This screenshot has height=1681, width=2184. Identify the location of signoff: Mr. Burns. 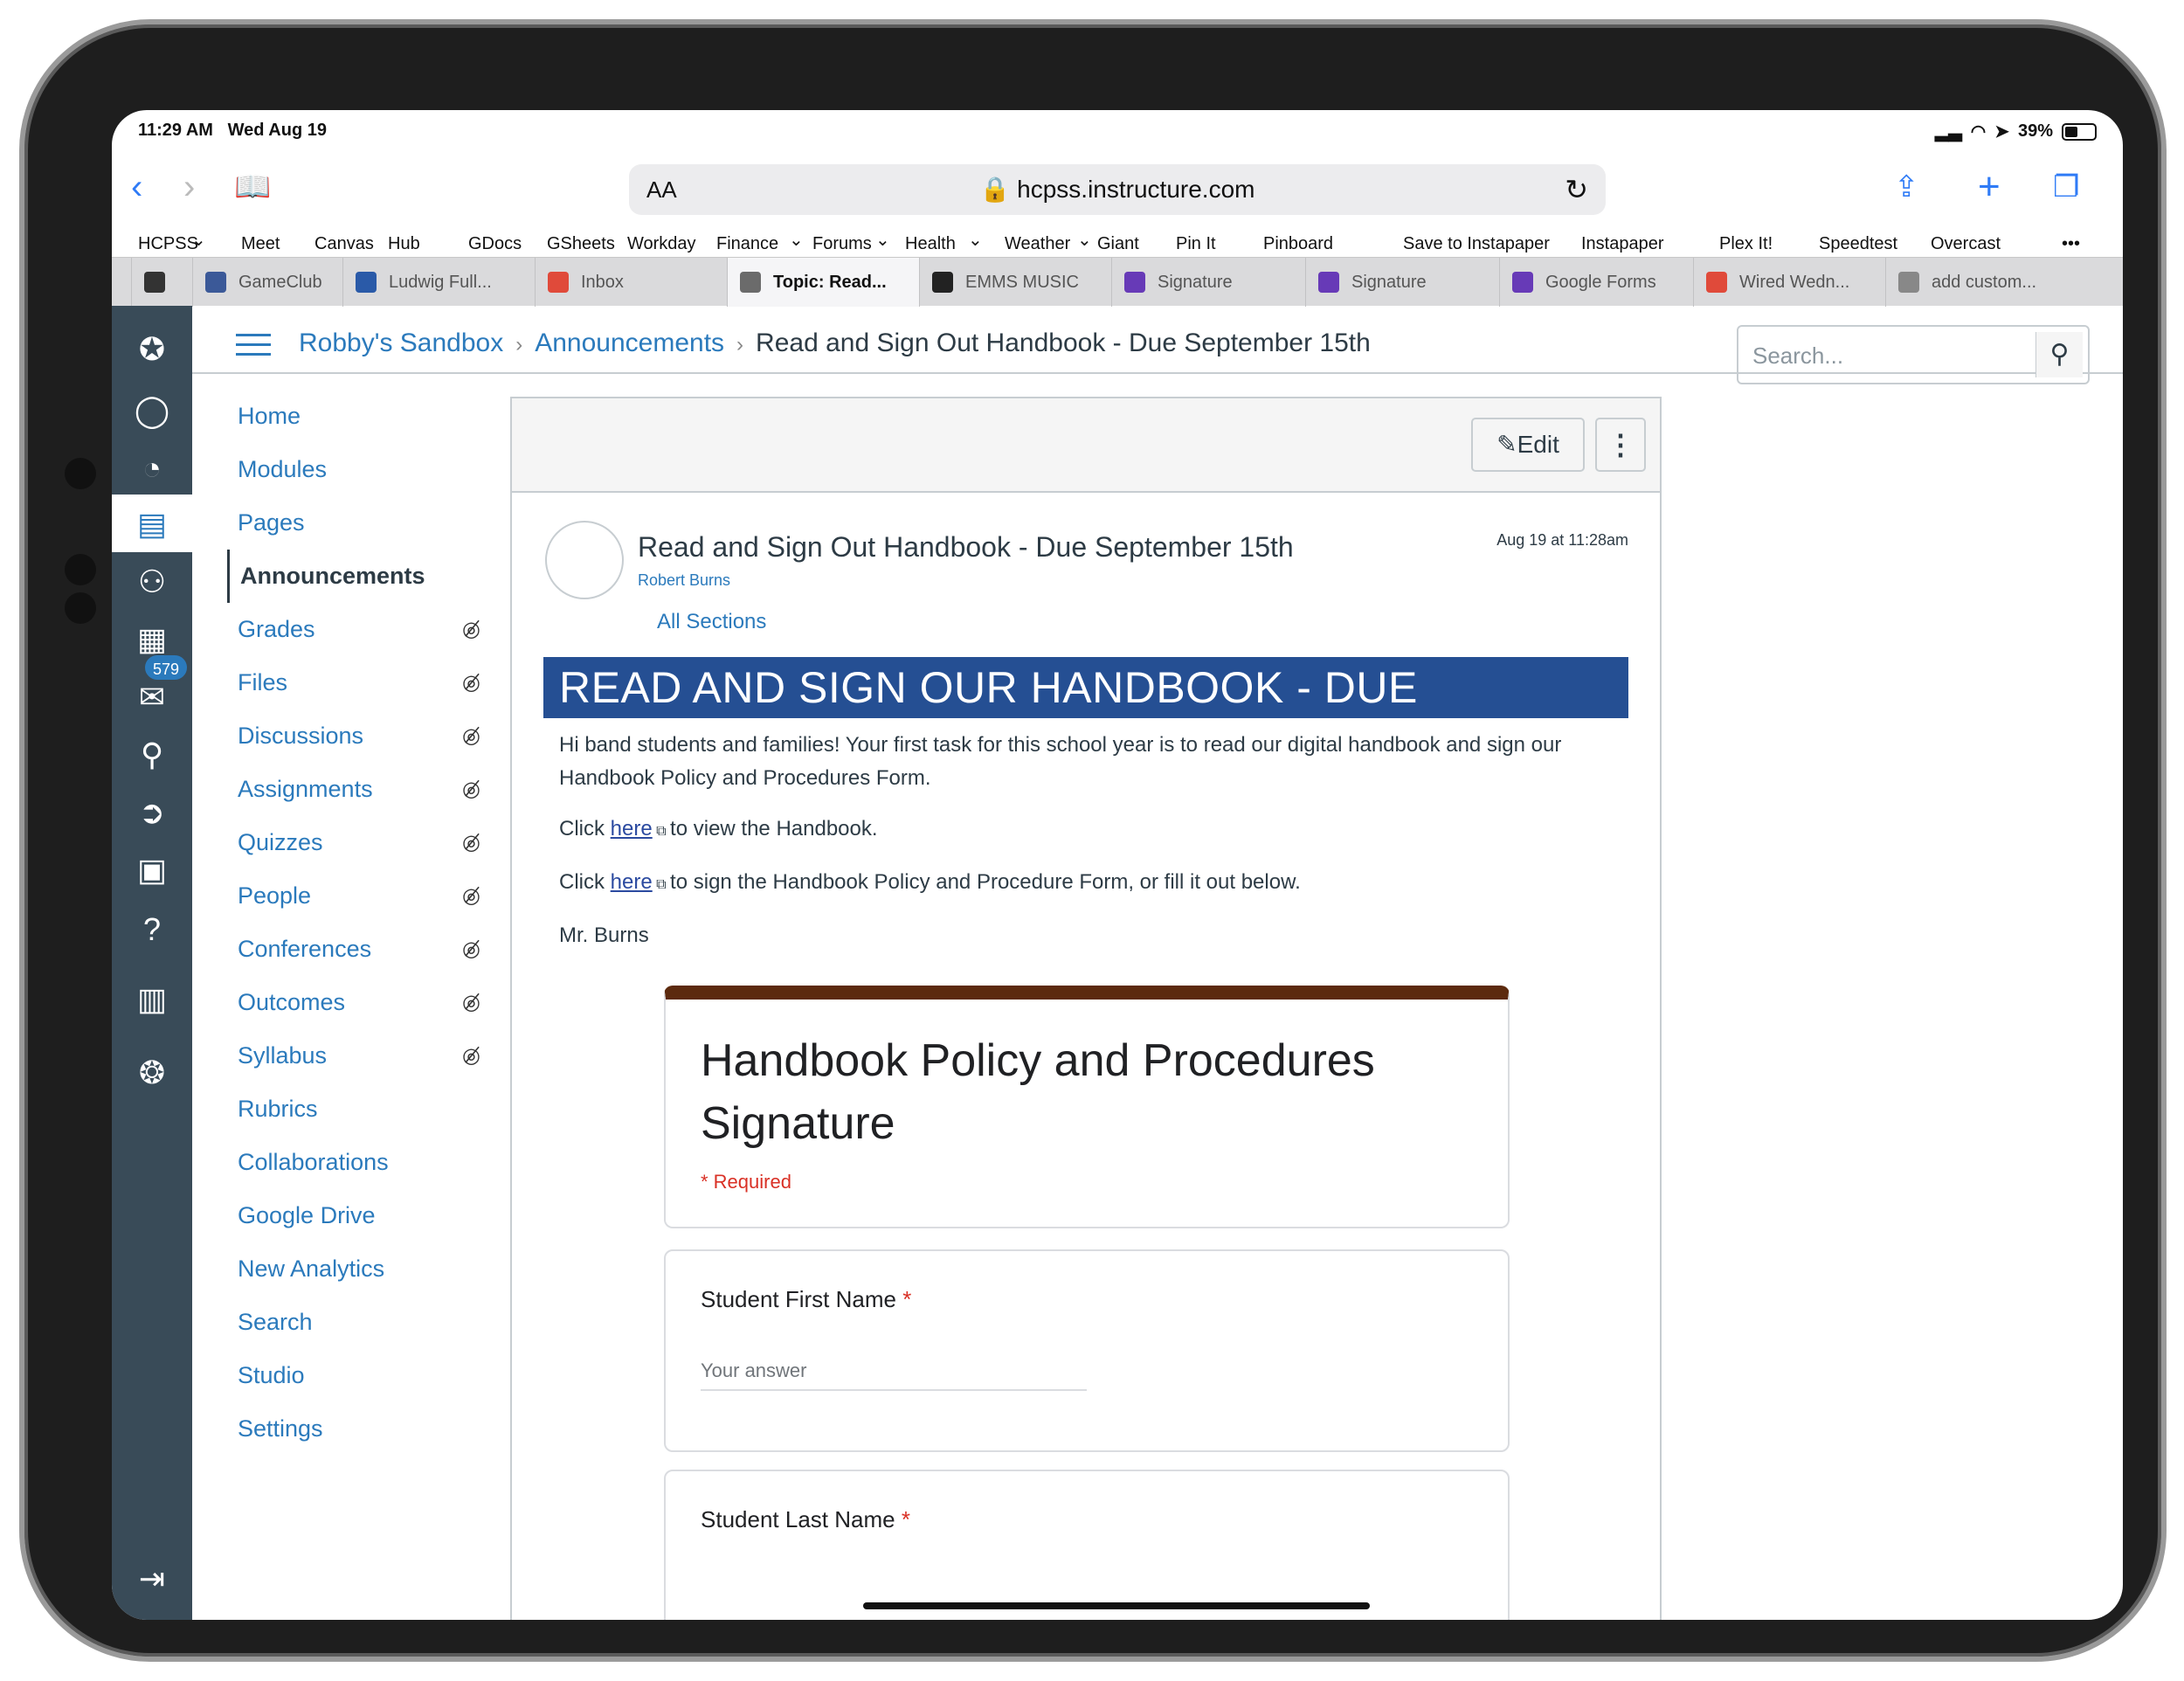
(604, 936).